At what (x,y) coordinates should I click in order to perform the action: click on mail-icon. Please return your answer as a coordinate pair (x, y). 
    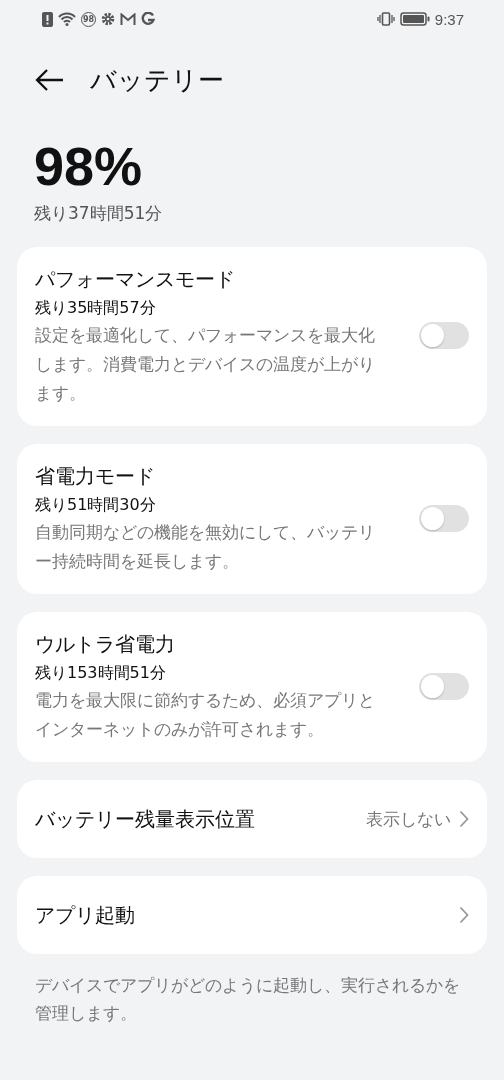
    Looking at the image, I should click on (128, 19).